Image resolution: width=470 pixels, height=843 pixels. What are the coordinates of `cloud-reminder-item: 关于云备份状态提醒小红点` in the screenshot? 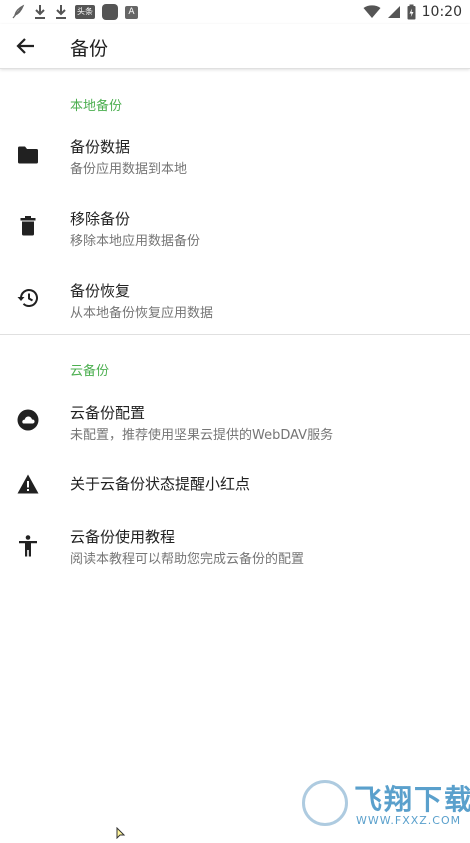 It's located at (235, 484).